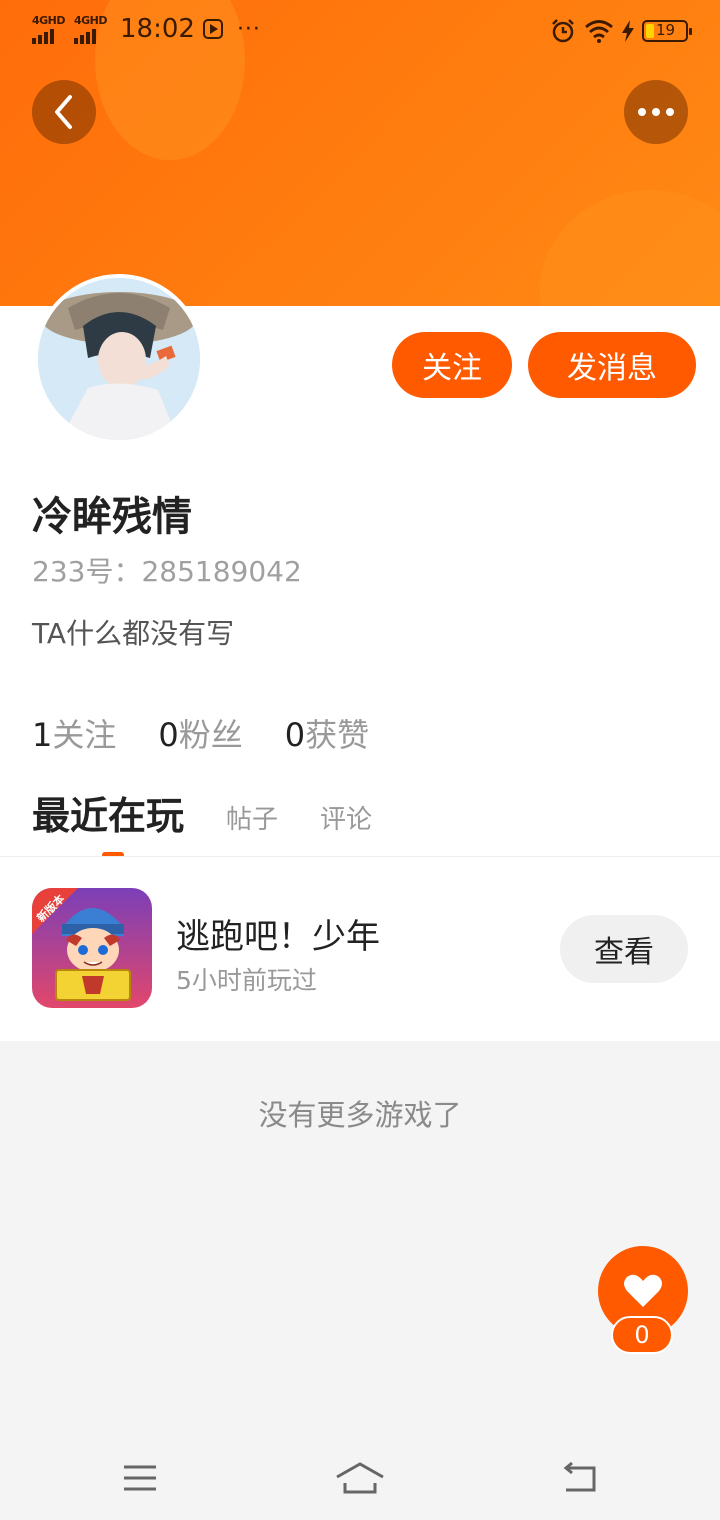  I want to click on nav-menu-button, so click(140, 1478).